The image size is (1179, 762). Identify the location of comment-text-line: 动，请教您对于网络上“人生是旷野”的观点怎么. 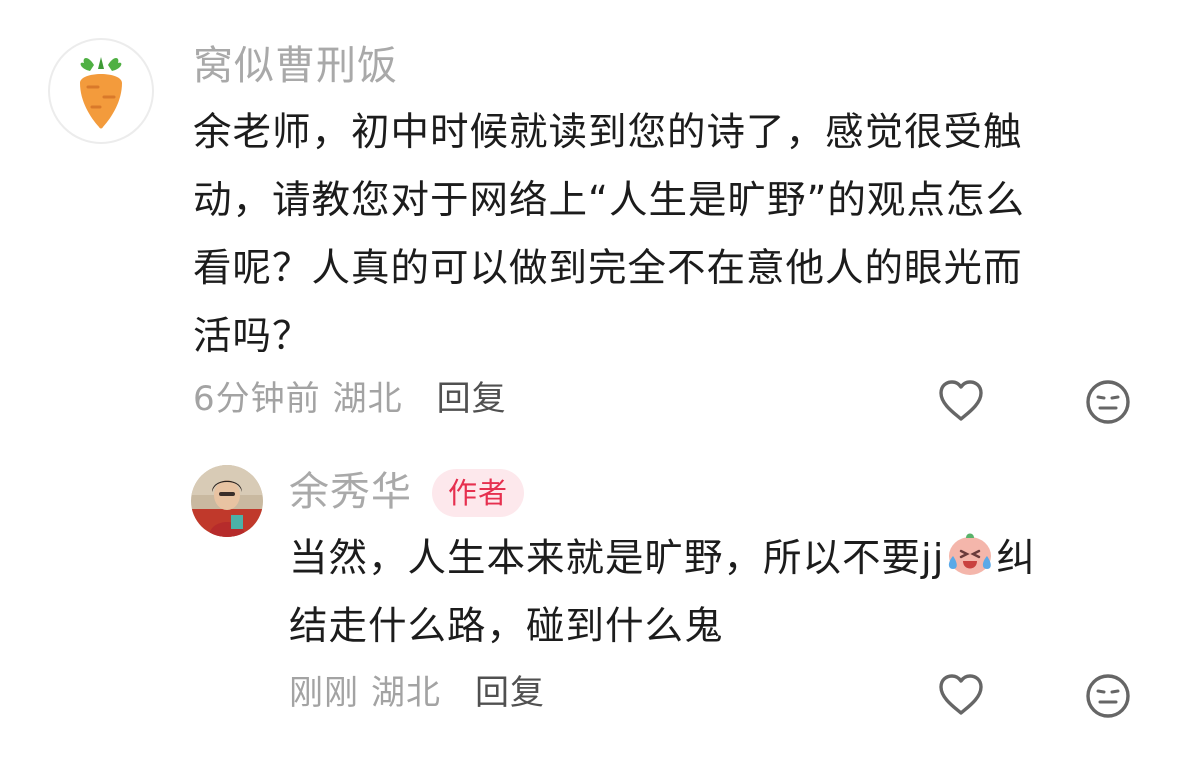
(609, 200).